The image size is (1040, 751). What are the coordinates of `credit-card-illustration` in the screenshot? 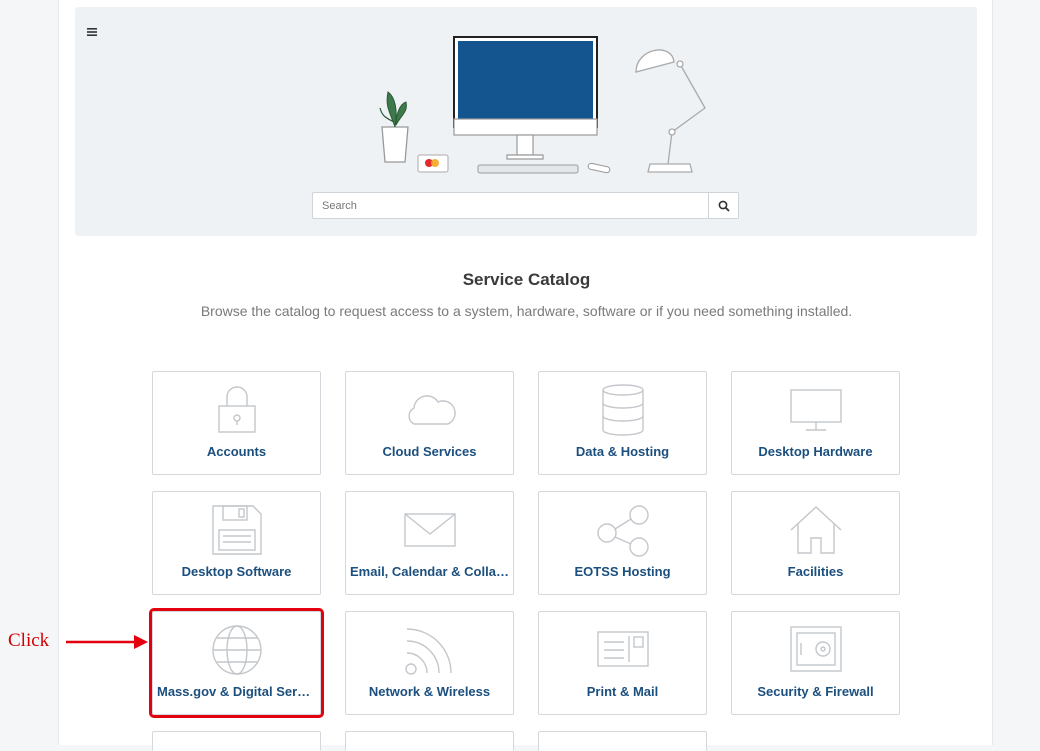 It's located at (433, 163).